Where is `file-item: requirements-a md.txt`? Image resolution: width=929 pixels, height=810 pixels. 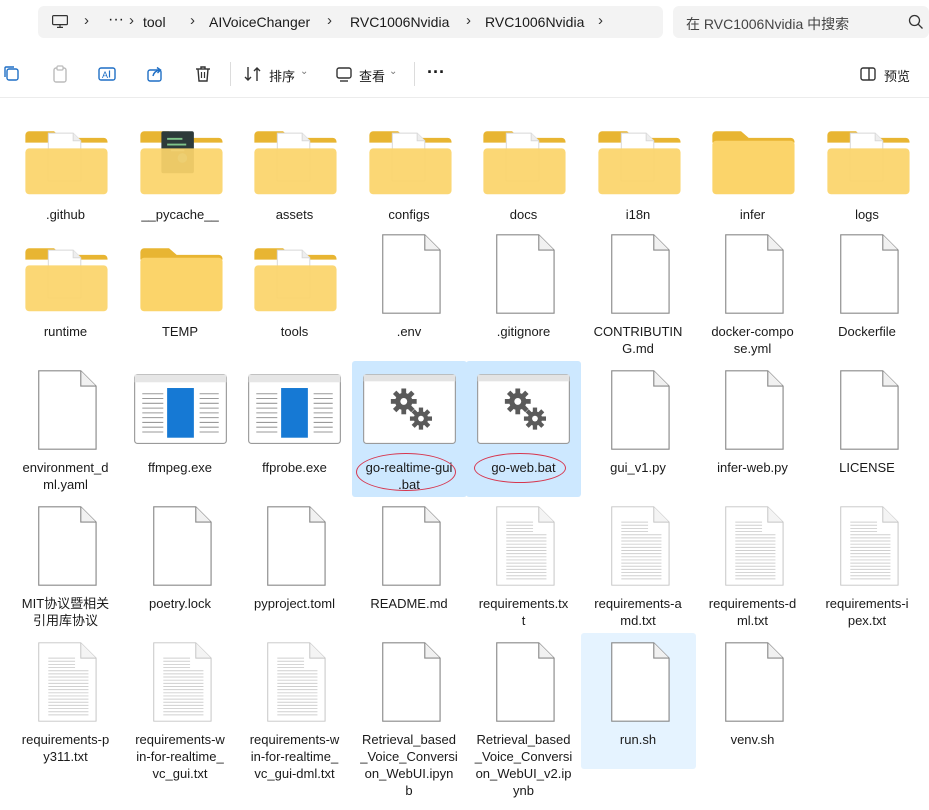 file-item: requirements-a md.txt is located at coordinates (638, 565).